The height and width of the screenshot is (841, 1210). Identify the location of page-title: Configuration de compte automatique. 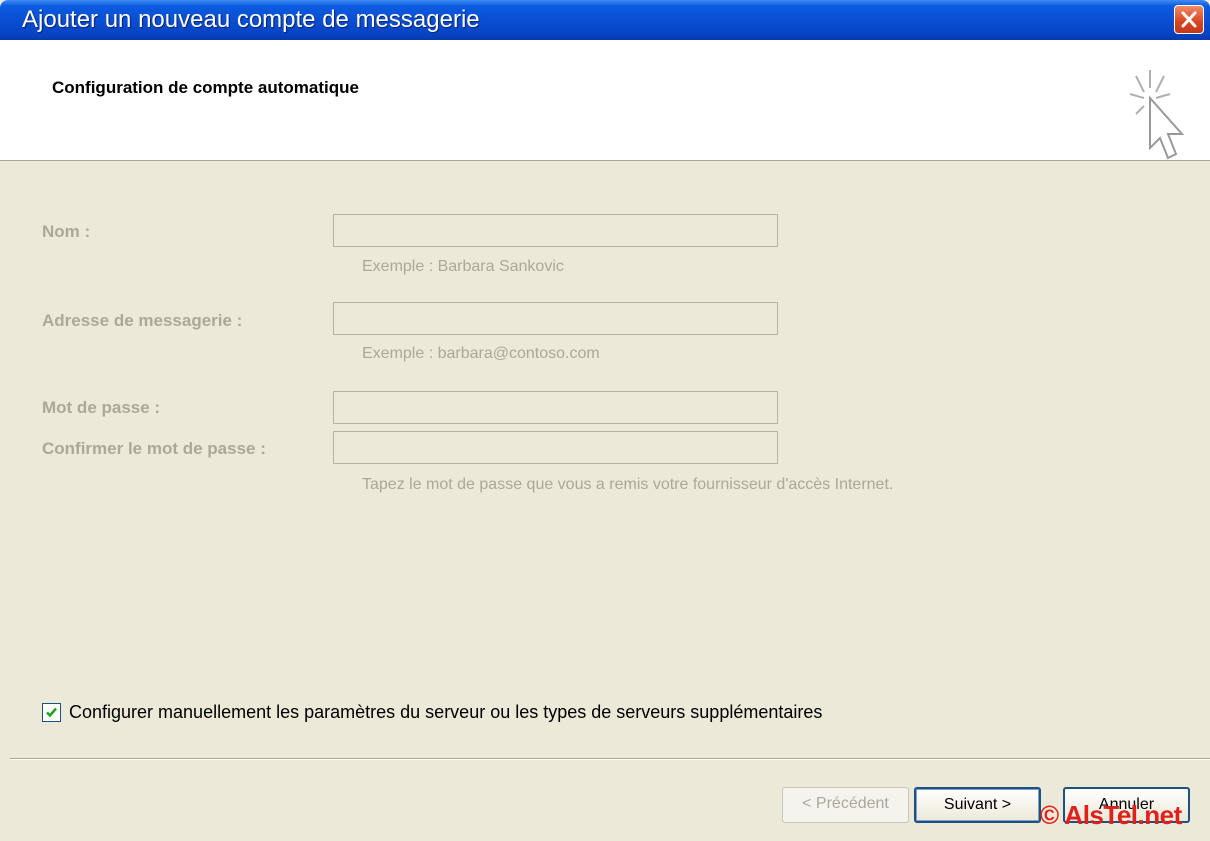
(205, 87).